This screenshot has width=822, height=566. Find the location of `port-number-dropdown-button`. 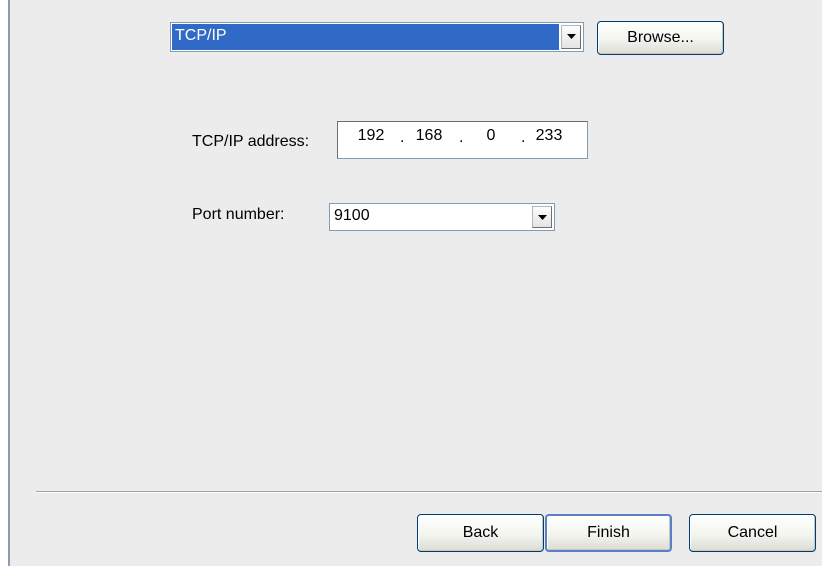

port-number-dropdown-button is located at coordinates (542, 217).